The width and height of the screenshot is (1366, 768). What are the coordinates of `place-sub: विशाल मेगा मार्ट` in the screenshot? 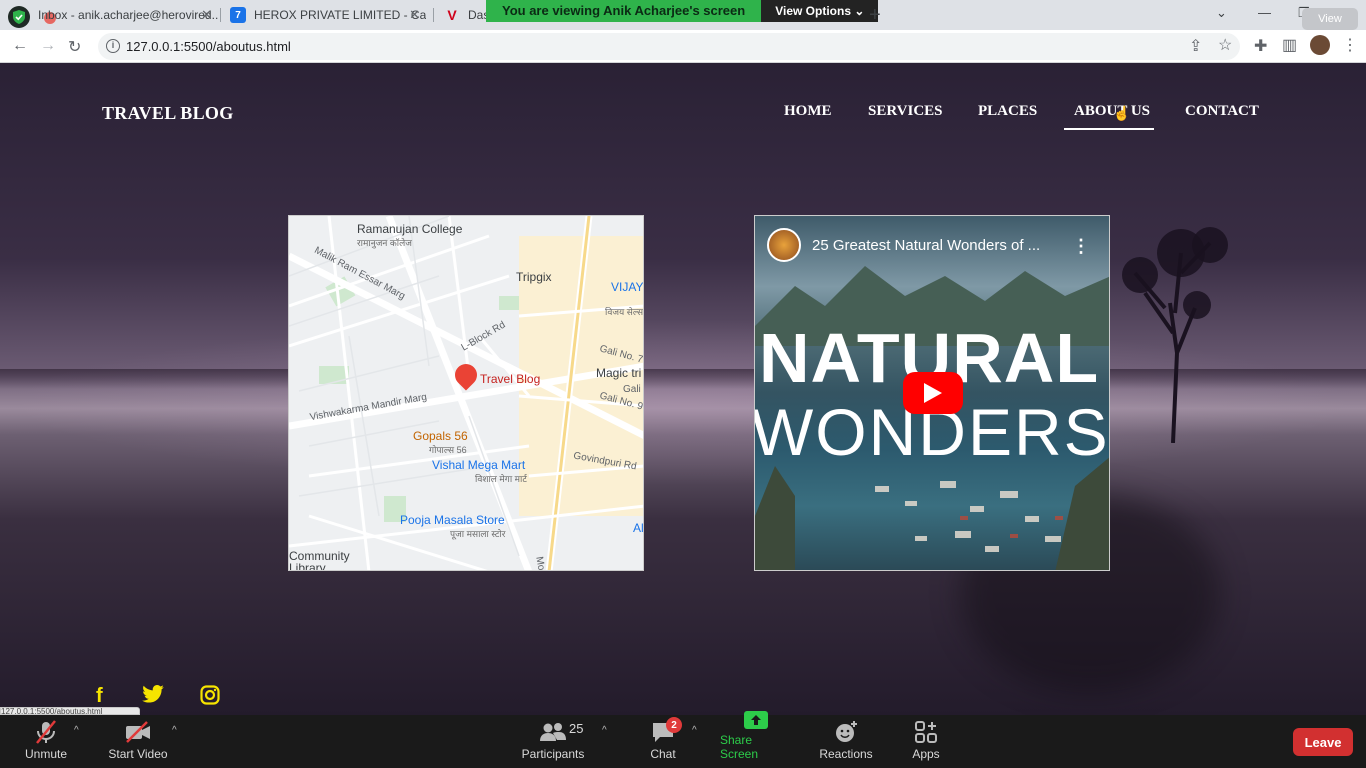 It's located at (501, 479).